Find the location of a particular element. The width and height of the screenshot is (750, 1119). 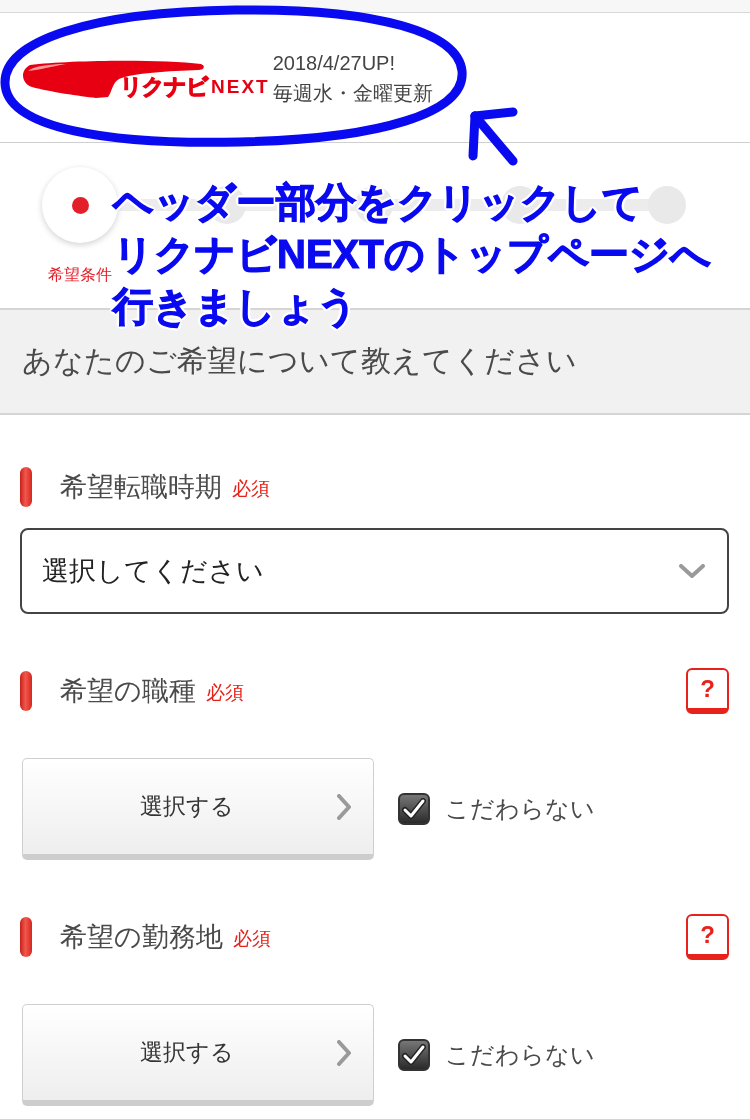

step-label: 希望条件 is located at coordinates (80, 275).